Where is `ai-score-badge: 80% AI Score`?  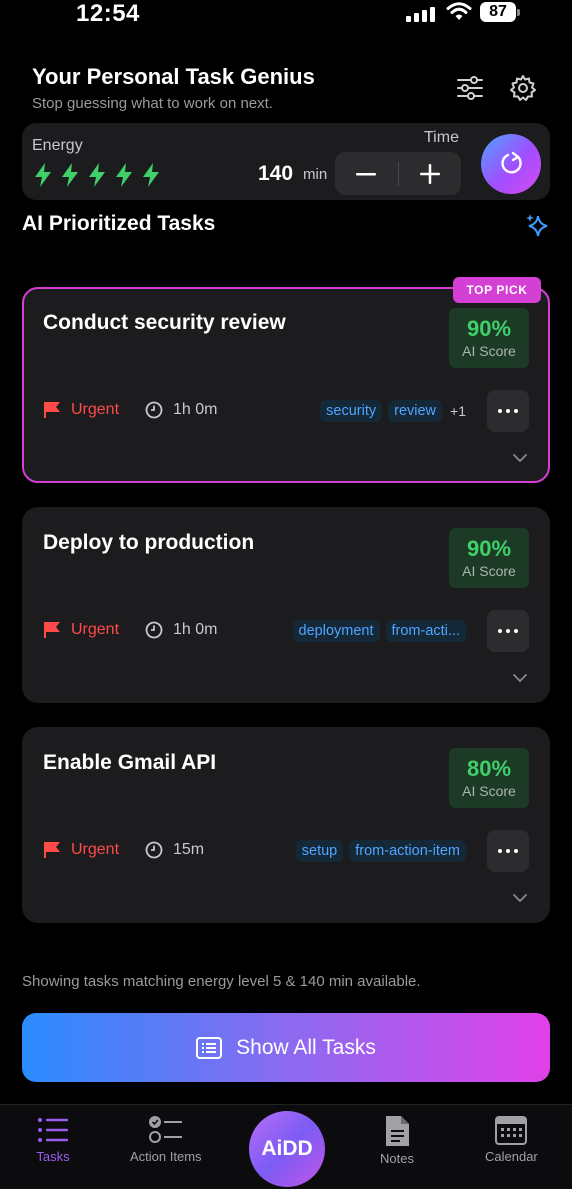 ai-score-badge: 80% AI Score is located at coordinates (489, 778).